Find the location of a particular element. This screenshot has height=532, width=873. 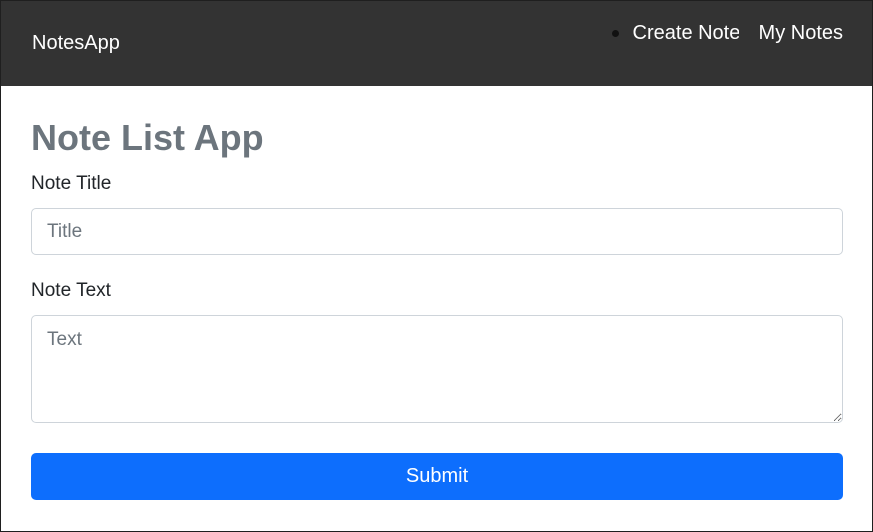

nav-list: Create Note My Notes is located at coordinates (727, 33).